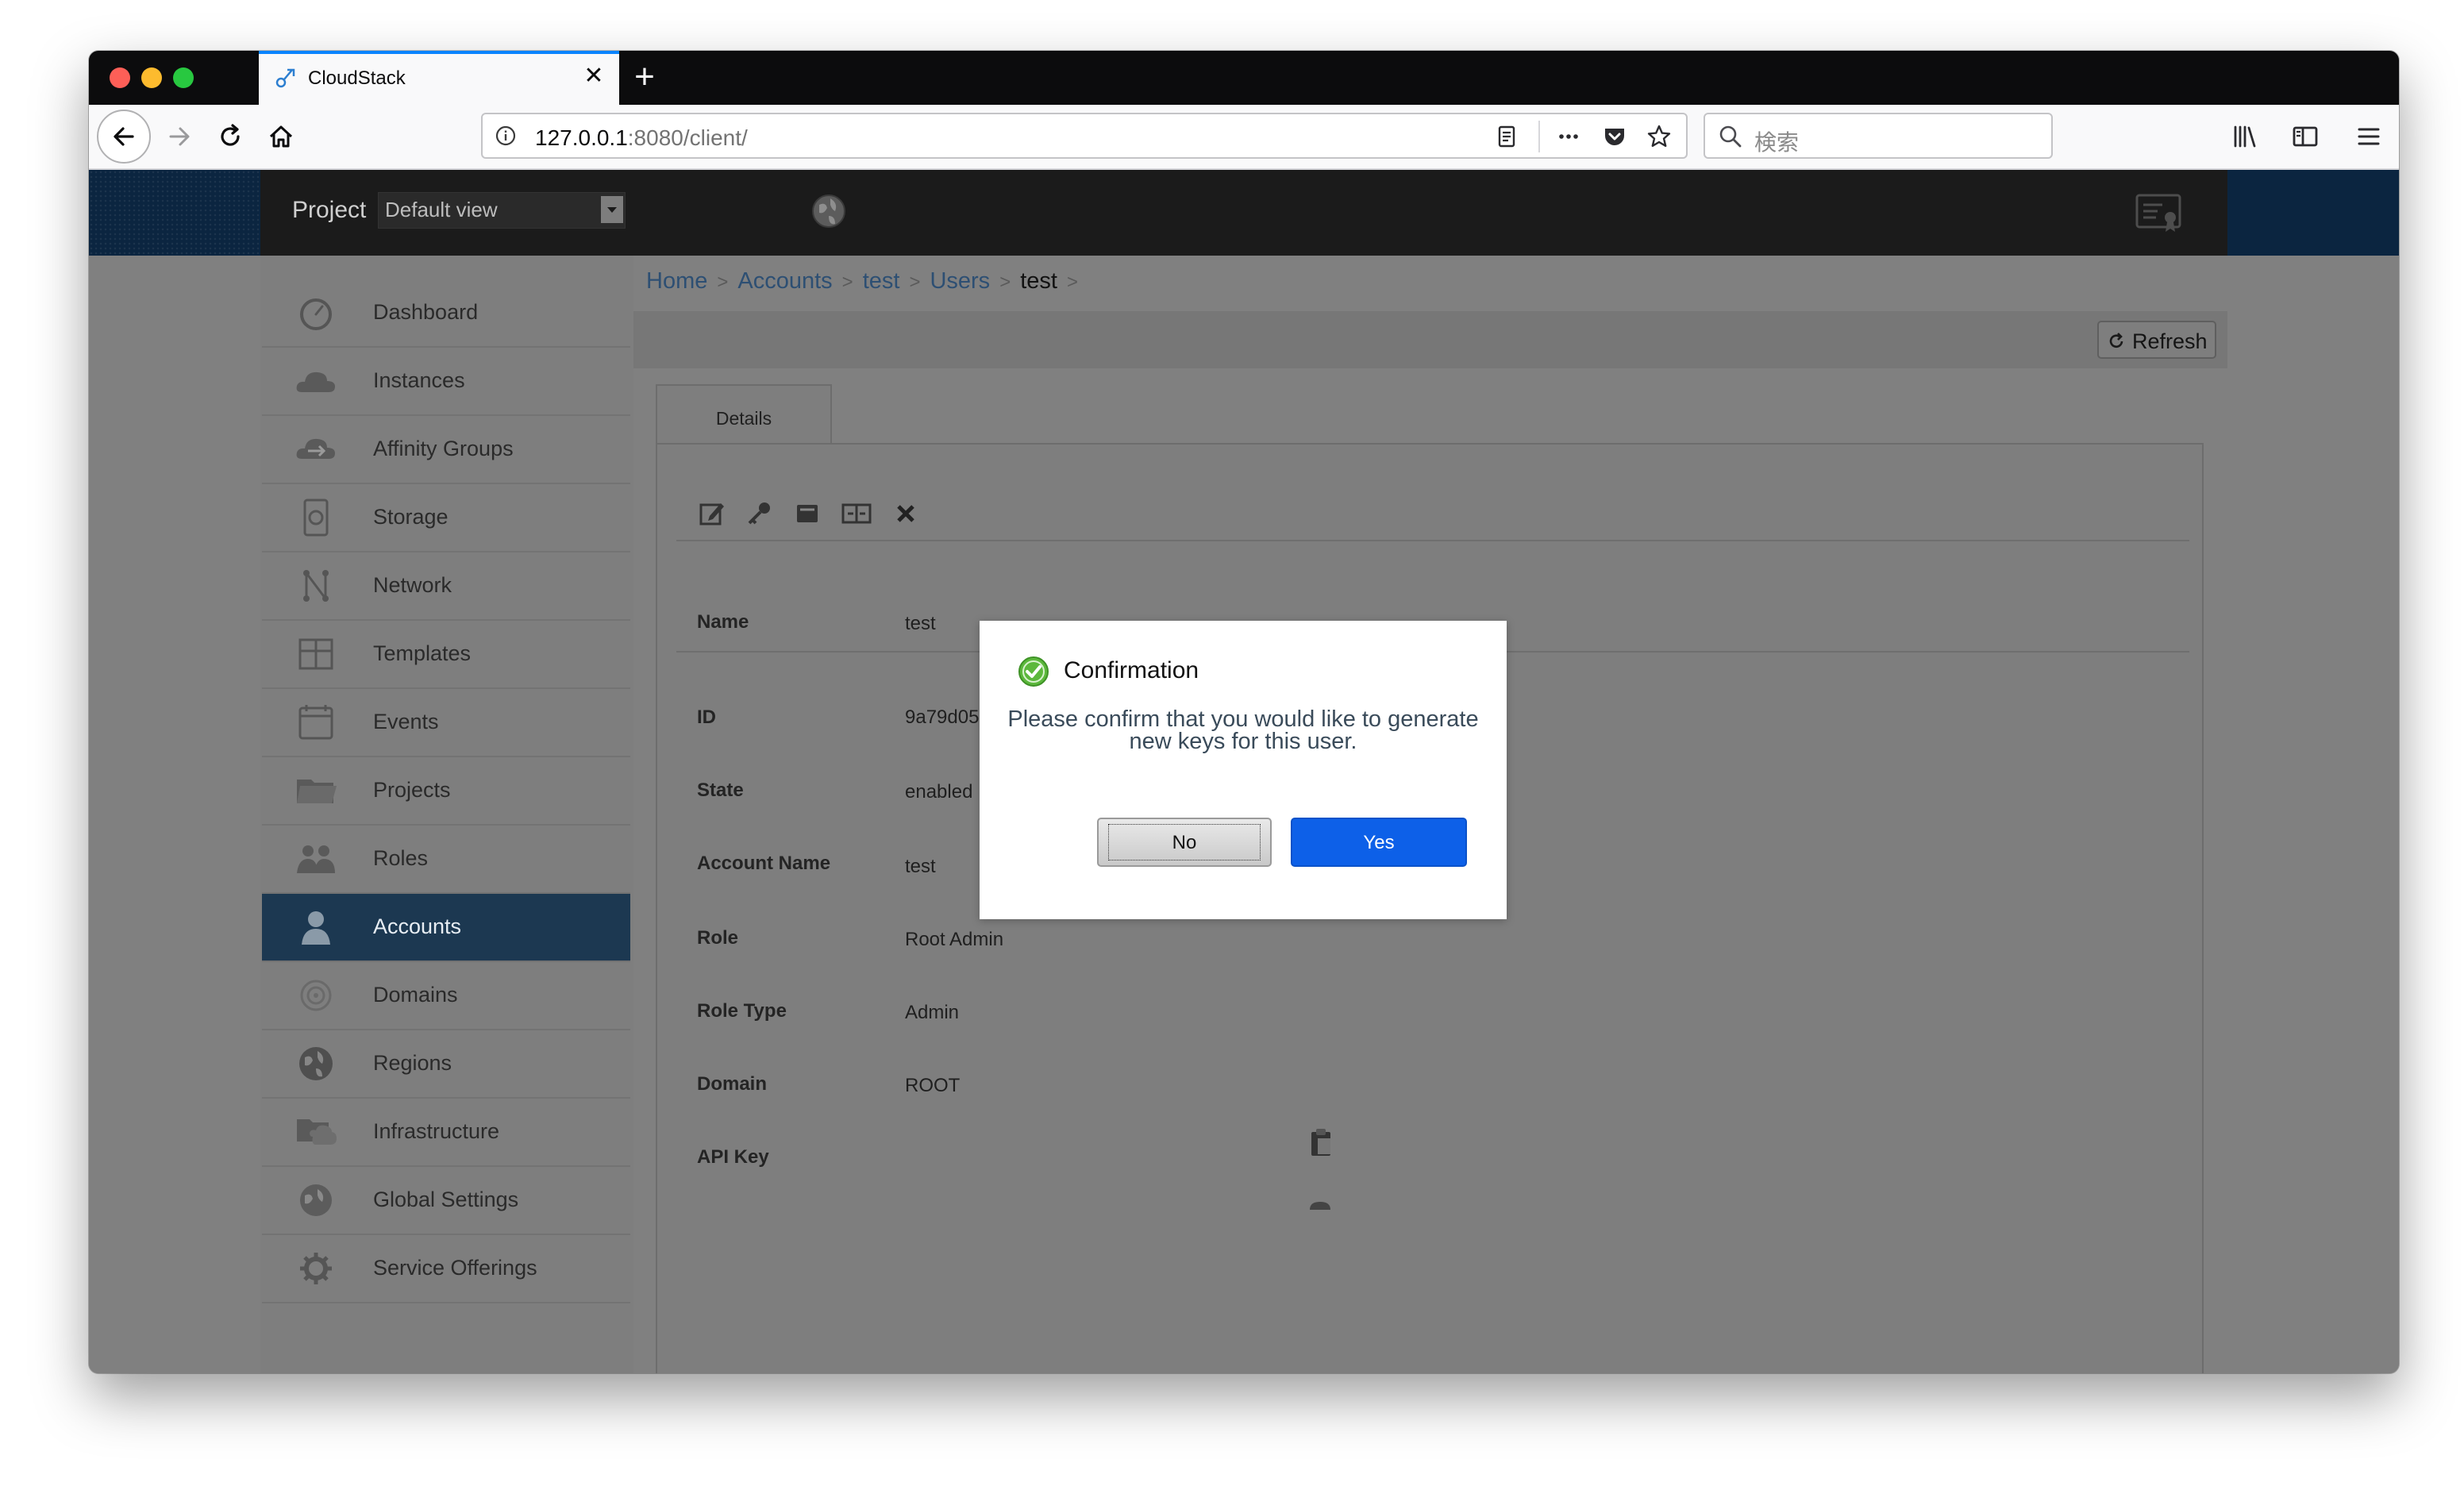  What do you see at coordinates (2116, 340) in the screenshot?
I see `refresh-icon` at bounding box center [2116, 340].